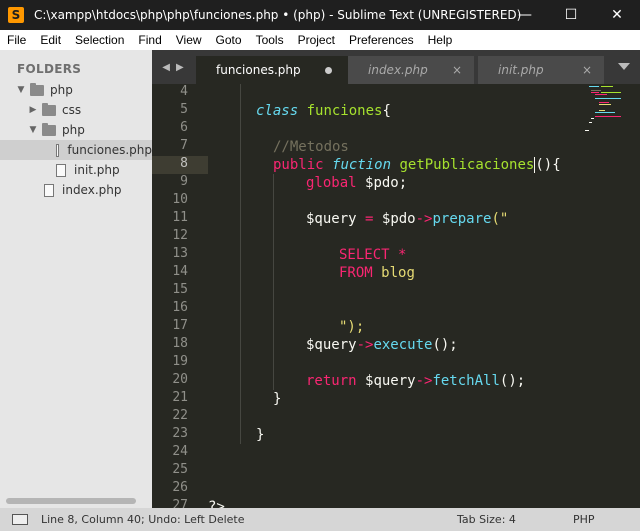  I want to click on line-number: 23, so click(180, 433).